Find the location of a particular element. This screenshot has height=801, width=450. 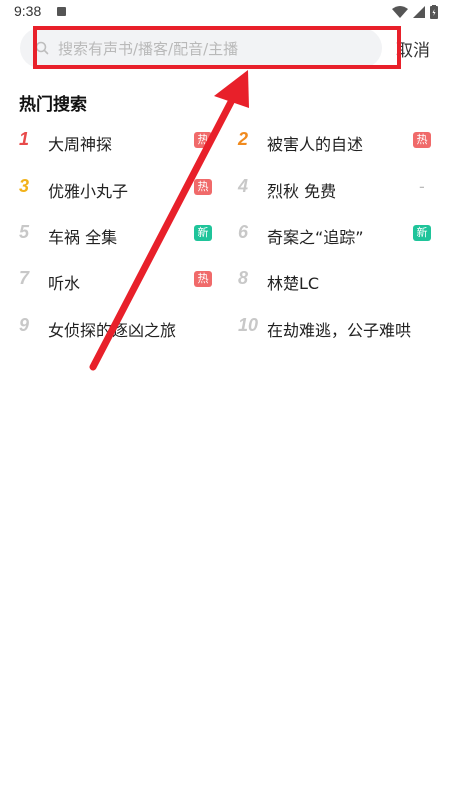

hot-search-rank: 1 is located at coordinates (24, 139).